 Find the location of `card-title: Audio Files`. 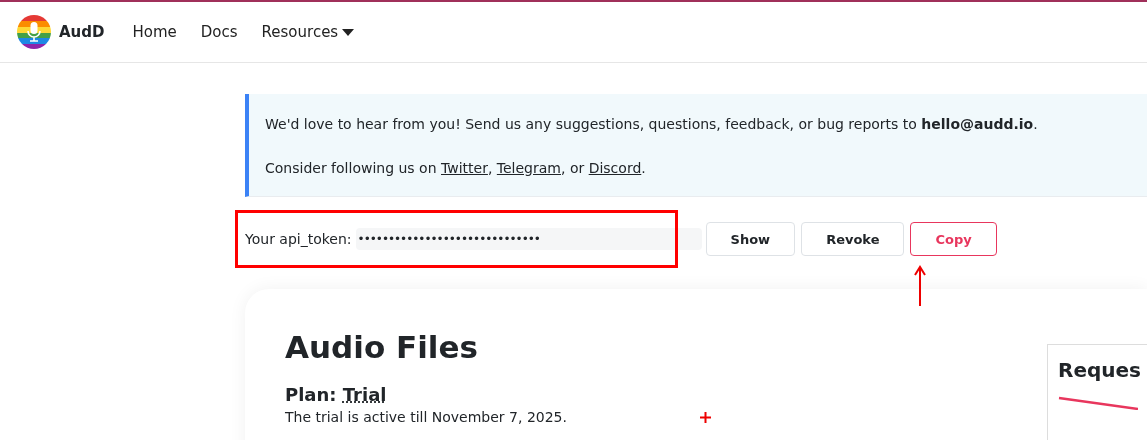

card-title: Audio Files is located at coordinates (382, 347).